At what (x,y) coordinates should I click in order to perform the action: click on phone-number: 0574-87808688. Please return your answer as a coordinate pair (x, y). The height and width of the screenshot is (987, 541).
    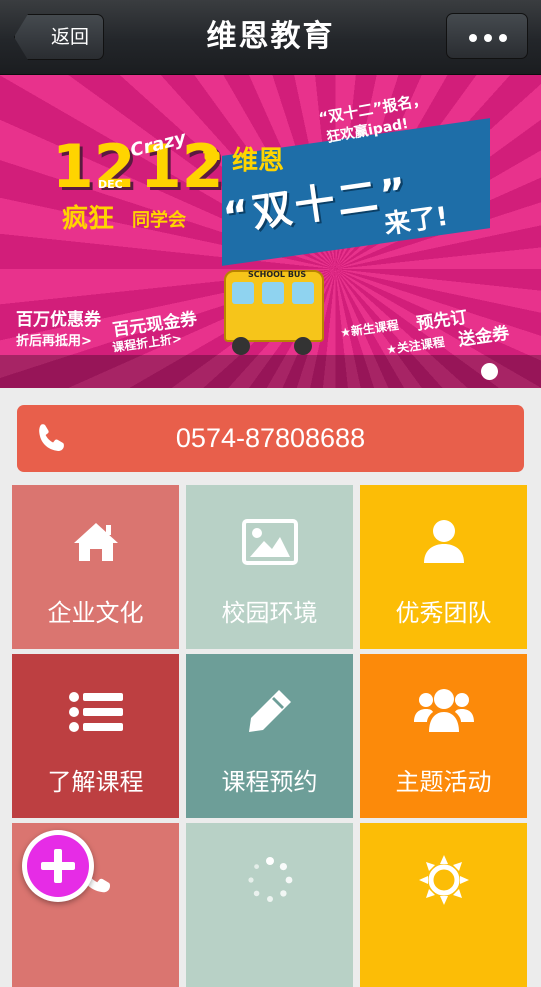
    Looking at the image, I should click on (270, 438).